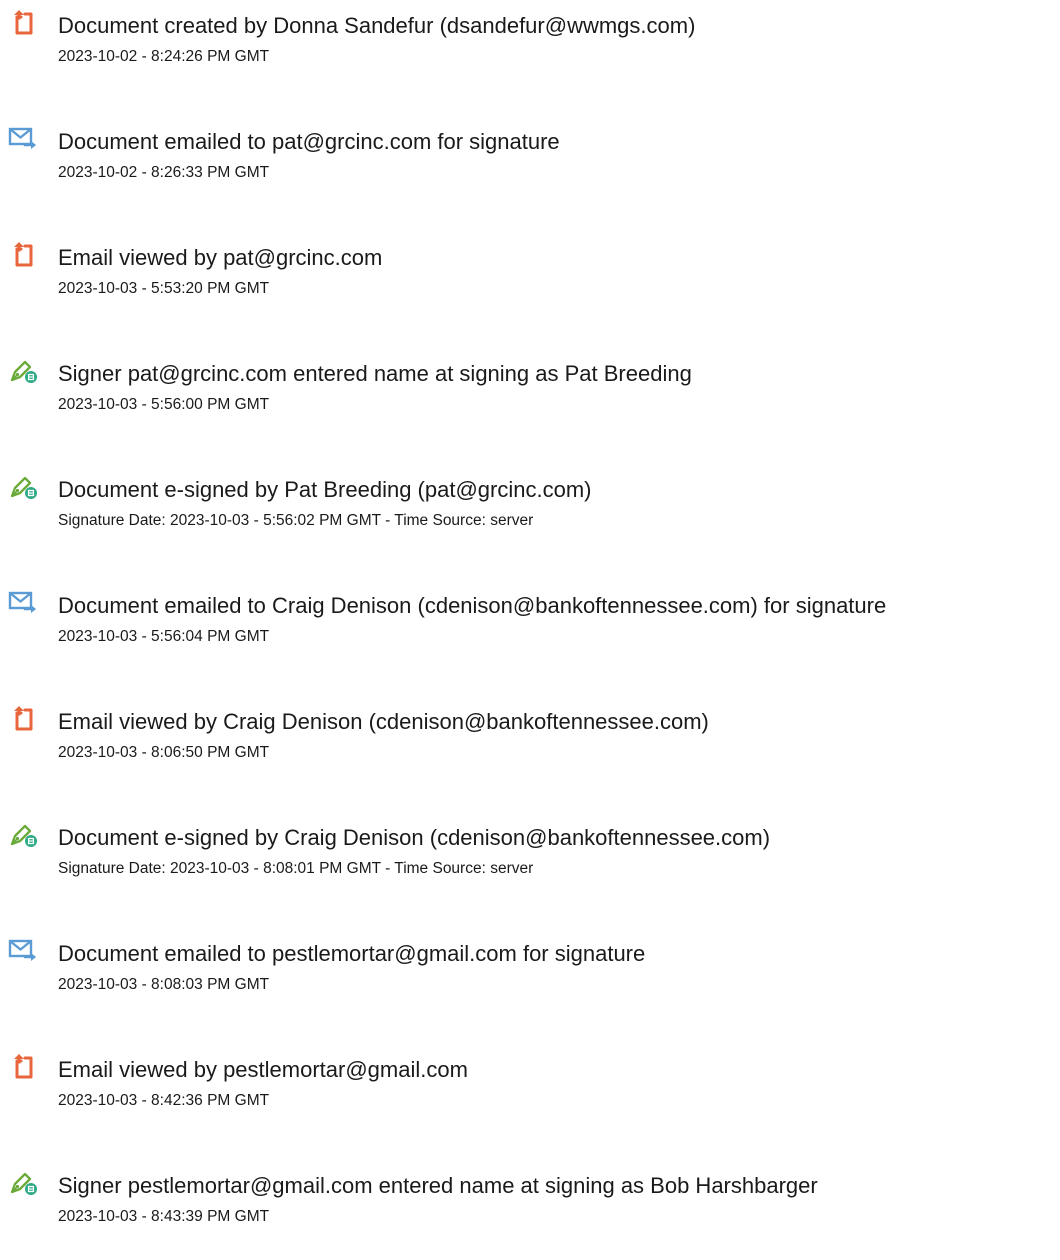 The image size is (1060, 1260). What do you see at coordinates (164, 1216) in the screenshot?
I see `event-date: 2023-10-03 - 8:43:39 PM GMT` at bounding box center [164, 1216].